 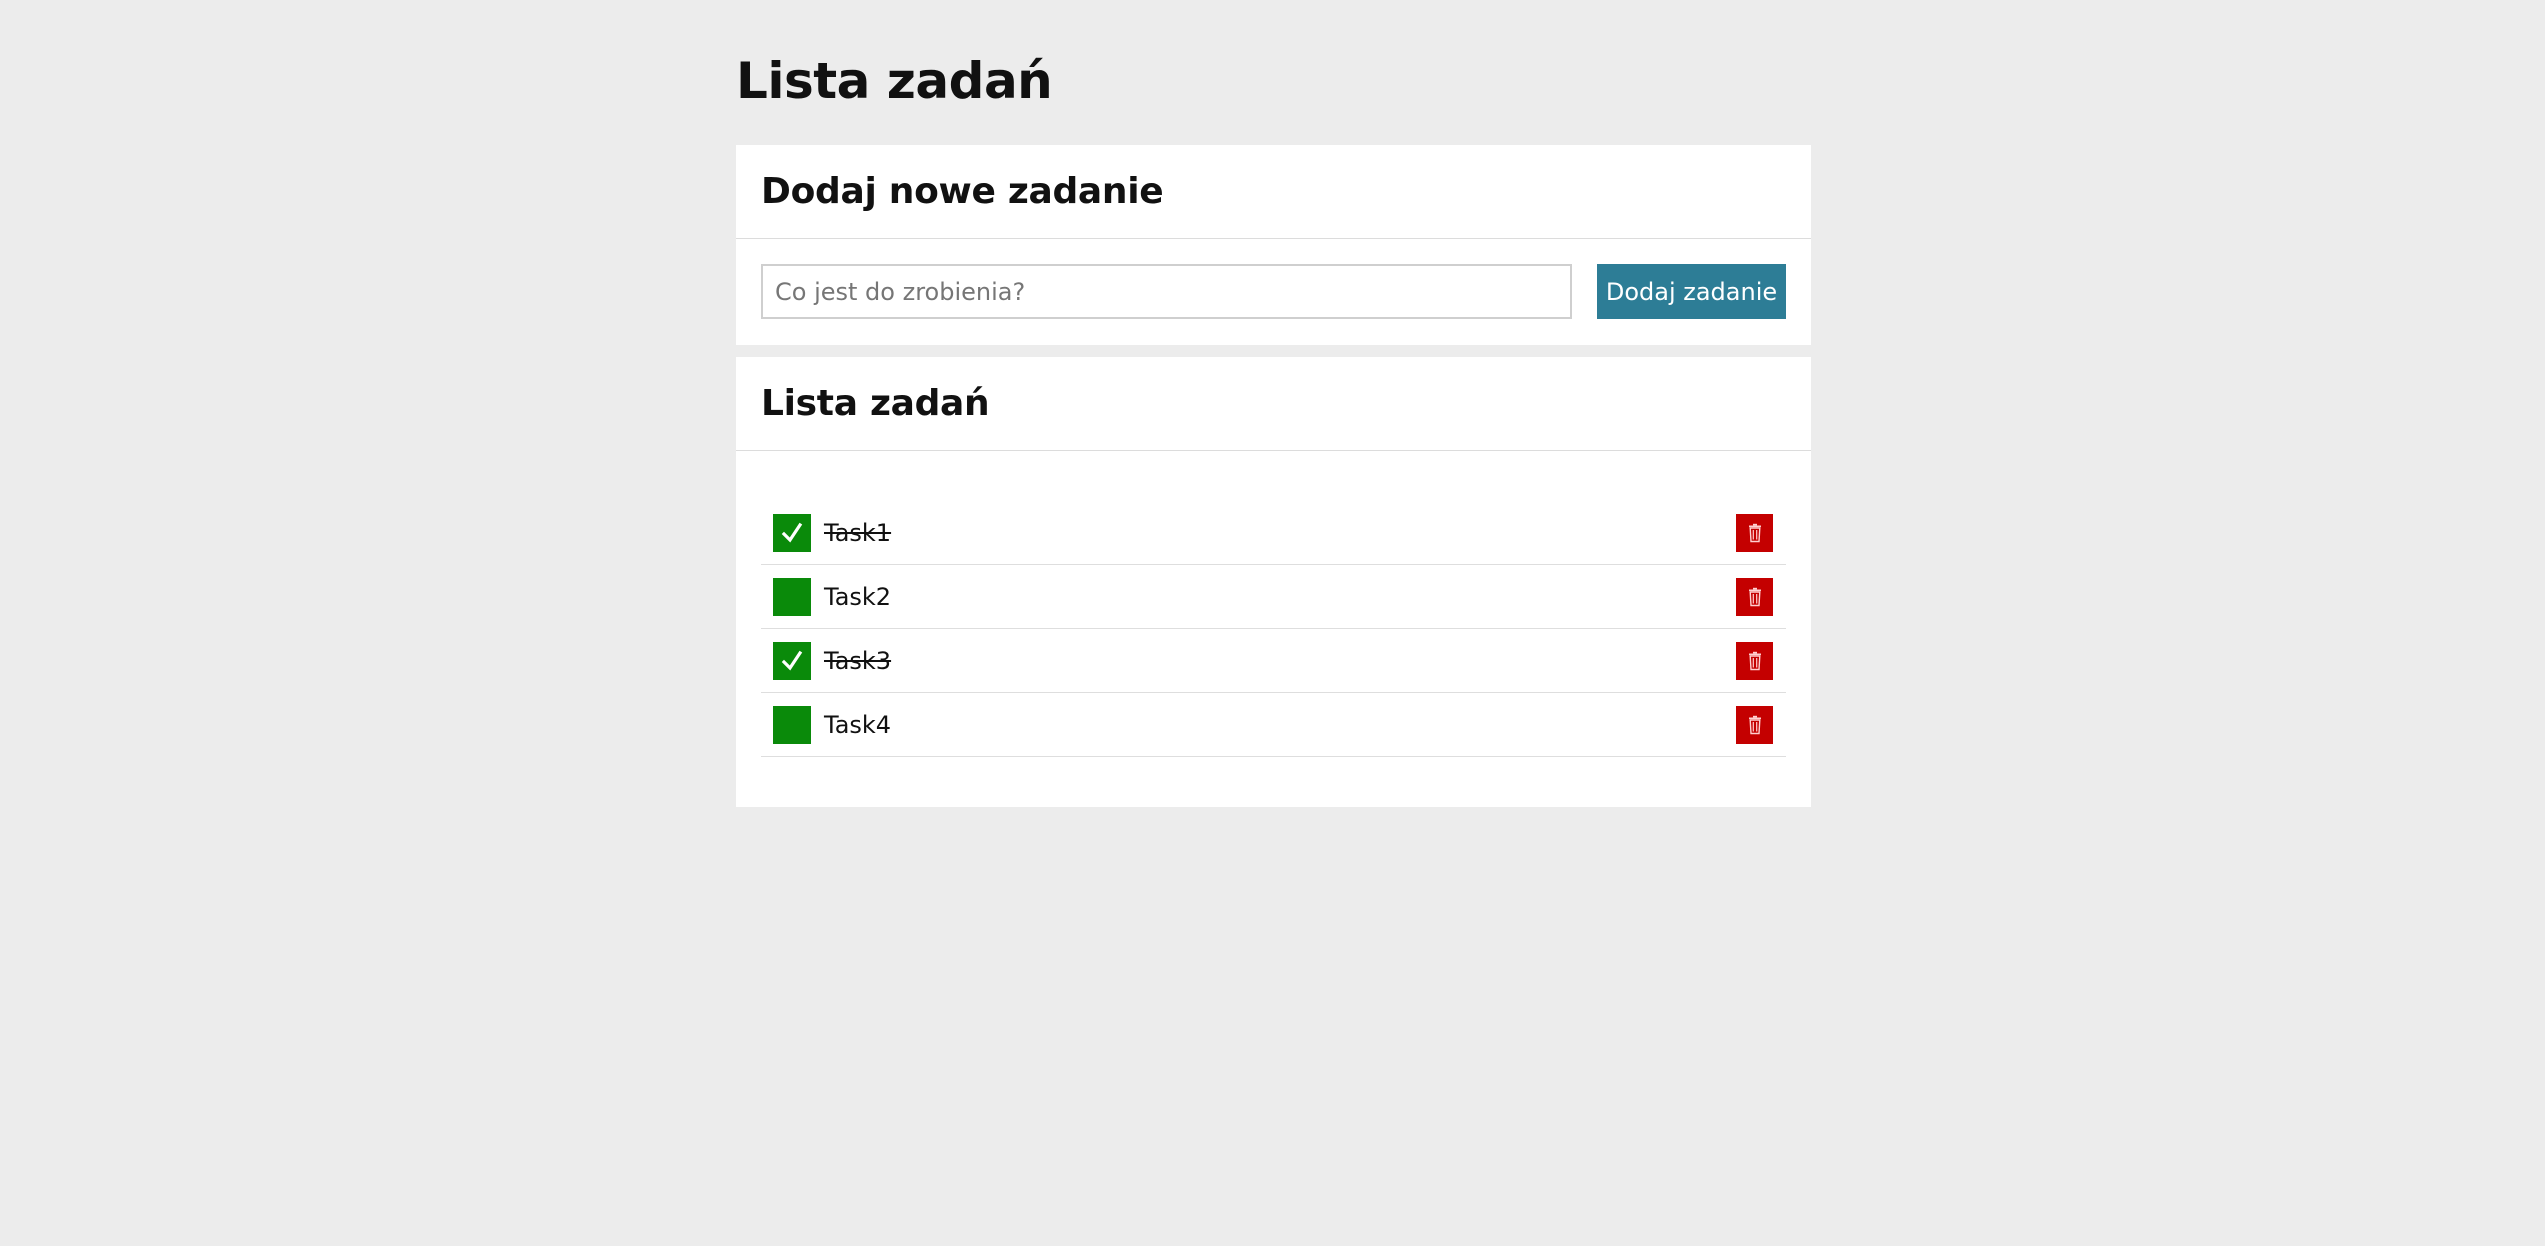 What do you see at coordinates (1166, 291) in the screenshot?
I see `new-task-input` at bounding box center [1166, 291].